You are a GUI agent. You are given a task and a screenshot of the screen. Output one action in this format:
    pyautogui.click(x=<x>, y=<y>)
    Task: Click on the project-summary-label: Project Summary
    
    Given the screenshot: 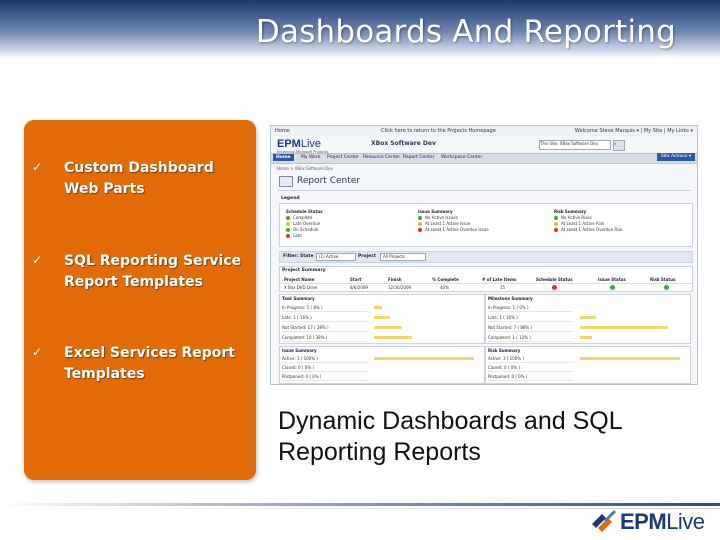 What is the action you would take?
    pyautogui.click(x=304, y=270)
    